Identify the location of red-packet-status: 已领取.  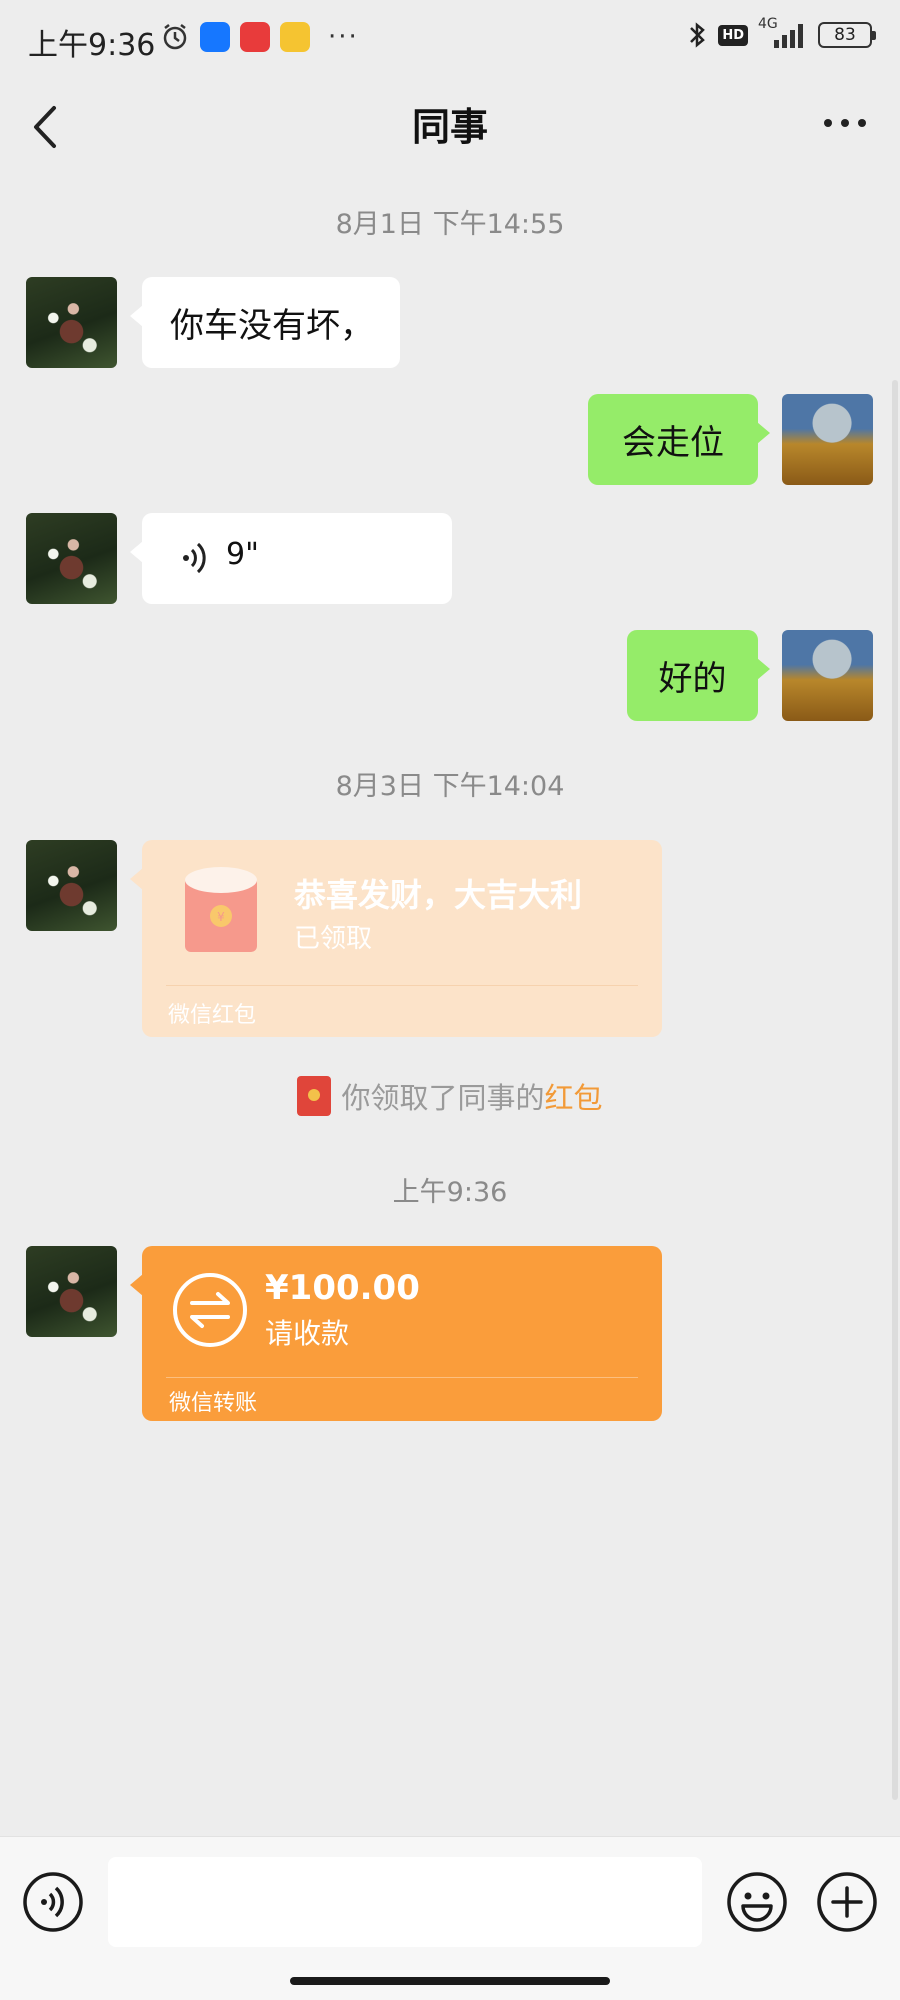
(333, 939).